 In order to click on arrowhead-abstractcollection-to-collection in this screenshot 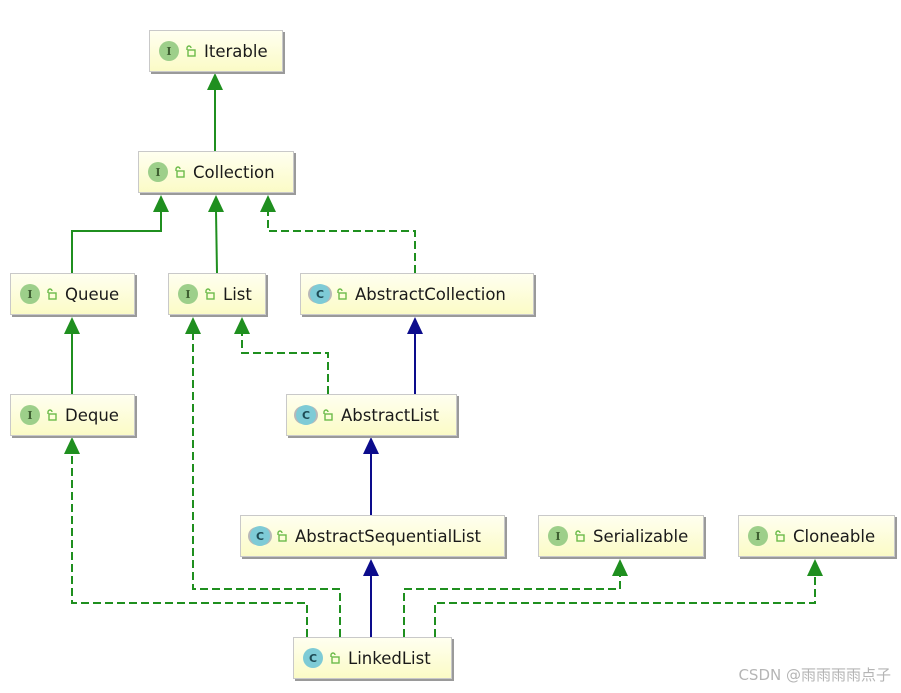, I will do `click(268, 203)`.